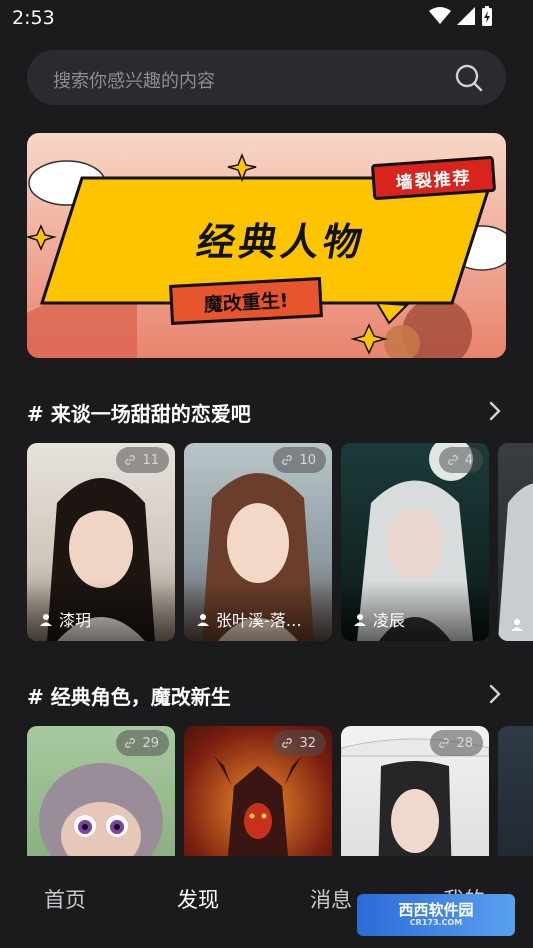 The width and height of the screenshot is (533, 948). What do you see at coordinates (307, 460) in the screenshot?
I see `card-count-value: 10` at bounding box center [307, 460].